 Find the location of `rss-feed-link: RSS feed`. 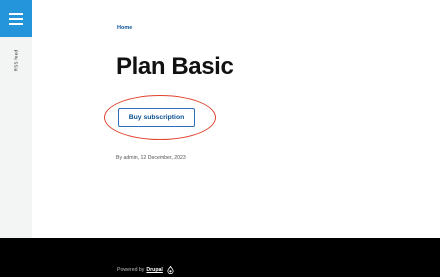

rss-feed-link: RSS feed is located at coordinates (16, 60).